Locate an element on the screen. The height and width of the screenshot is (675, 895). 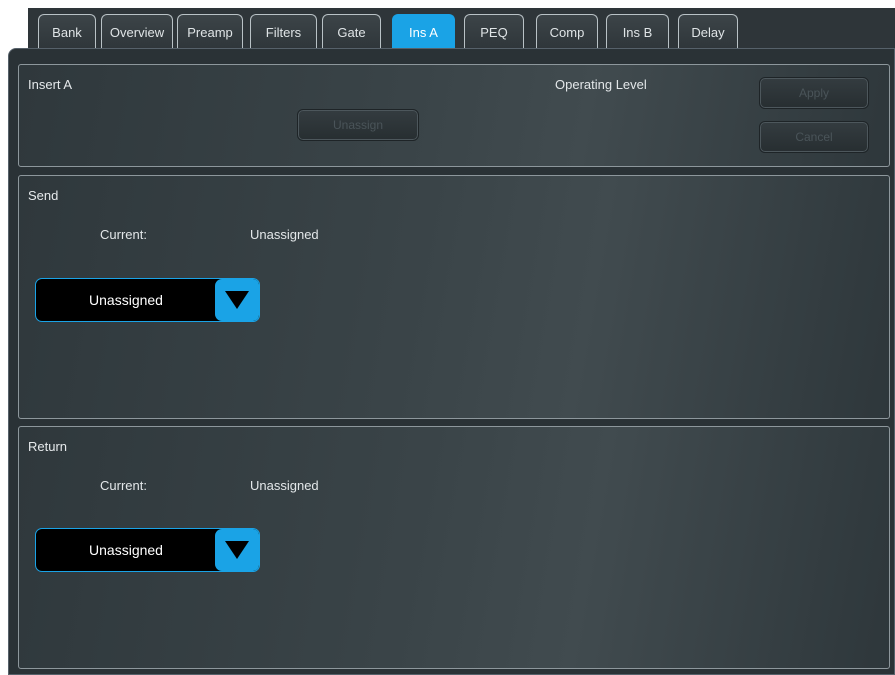
return-dropdown-toggle is located at coordinates (237, 550).